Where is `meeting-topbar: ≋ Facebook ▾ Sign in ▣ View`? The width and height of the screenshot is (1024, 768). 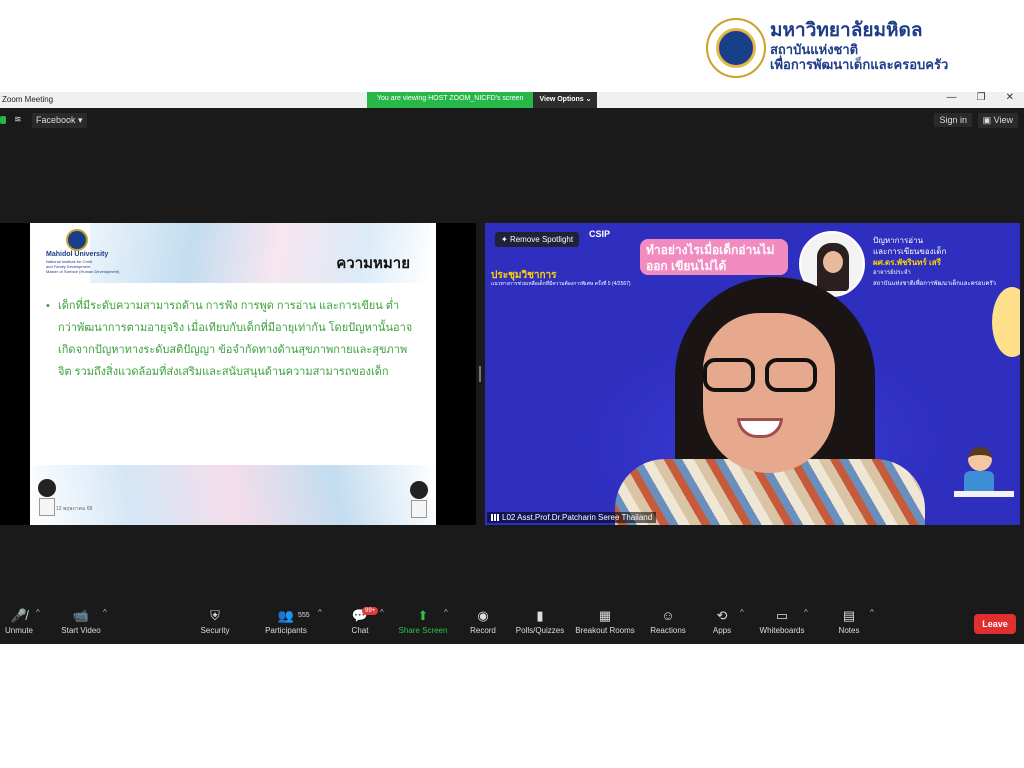 meeting-topbar: ≋ Facebook ▾ Sign in ▣ View is located at coordinates (512, 121).